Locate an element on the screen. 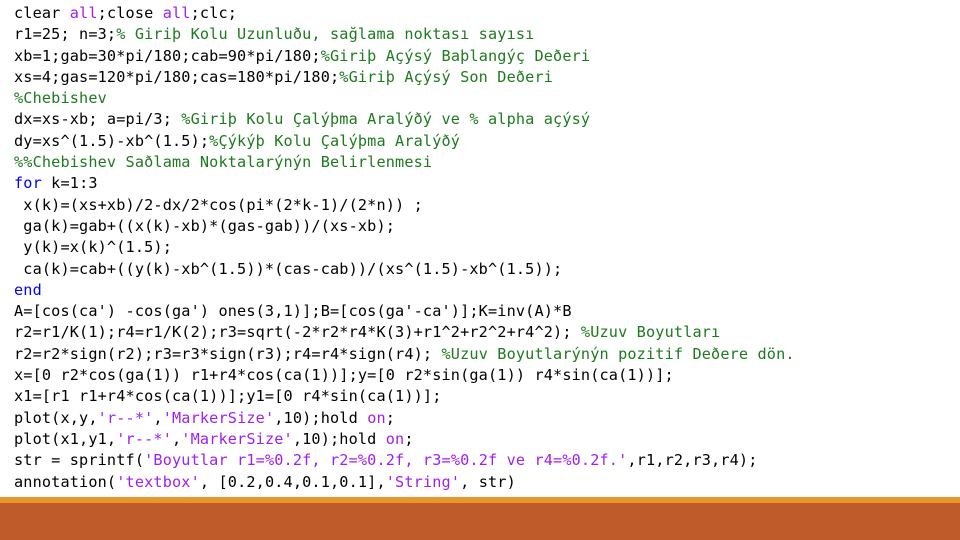 Image resolution: width=960 pixels, height=540 pixels. code-token-plain: xs=4;gas=120*pi/180;cas=180*pi/180; is located at coordinates (177, 76).